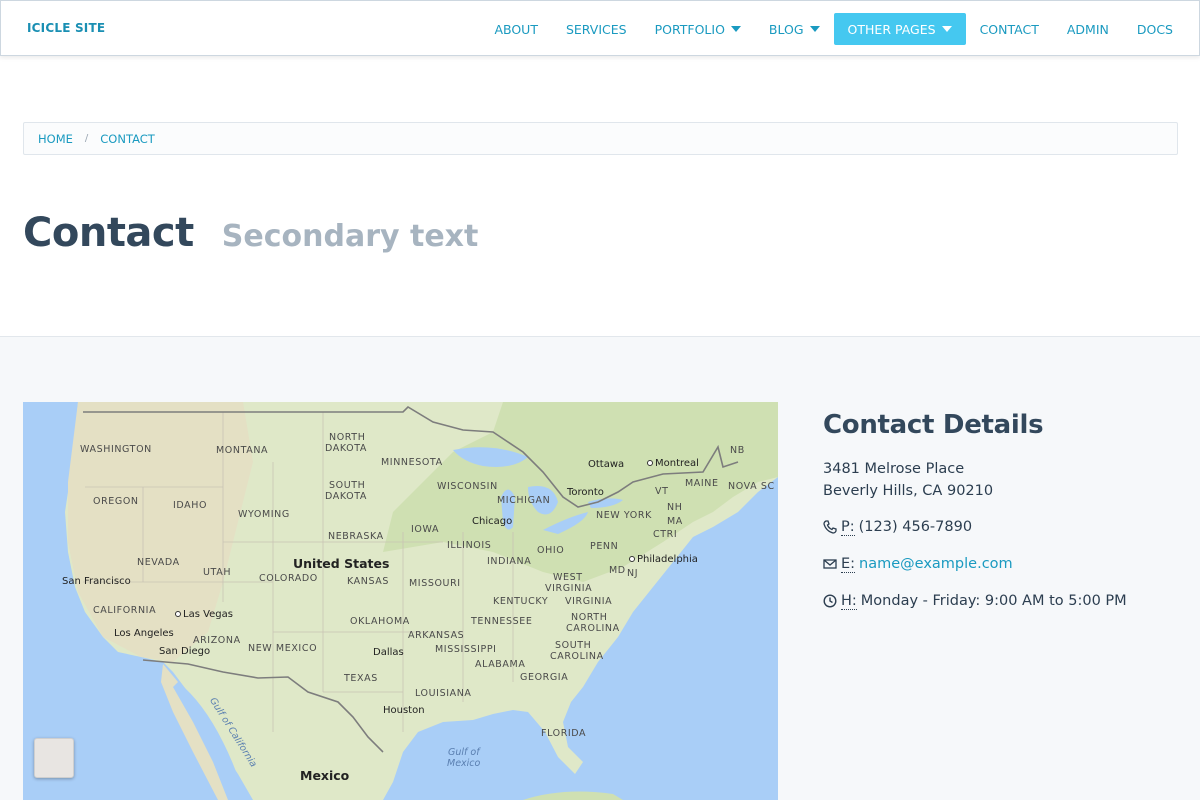  I want to click on map-city-houston: Houston, so click(404, 710).